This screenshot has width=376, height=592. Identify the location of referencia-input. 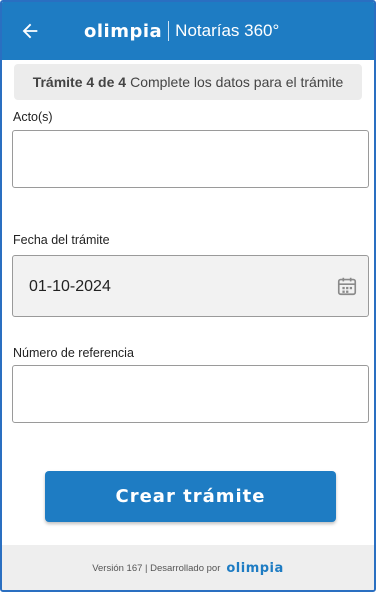
(190, 394).